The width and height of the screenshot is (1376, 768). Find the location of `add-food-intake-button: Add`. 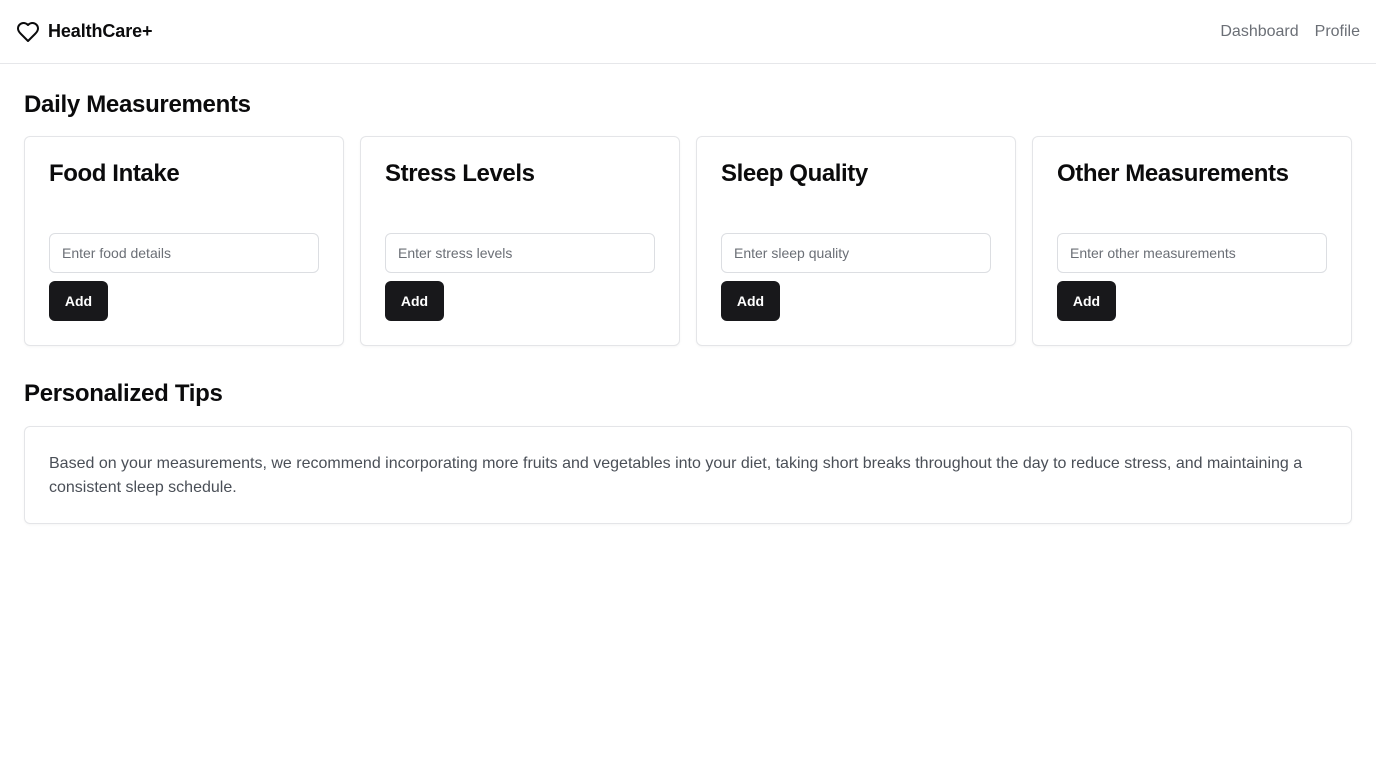

add-food-intake-button: Add is located at coordinates (78, 301).